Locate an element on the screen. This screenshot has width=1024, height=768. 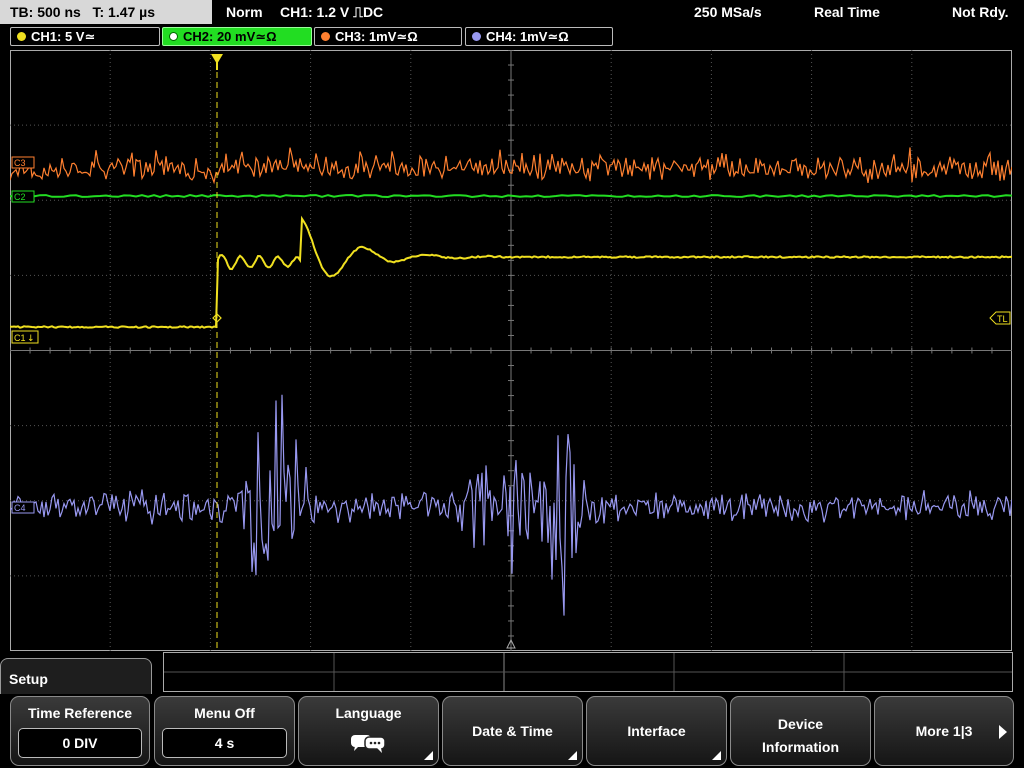
channel-tab-ch1: CH1: 5 V≃ is located at coordinates (85, 36).